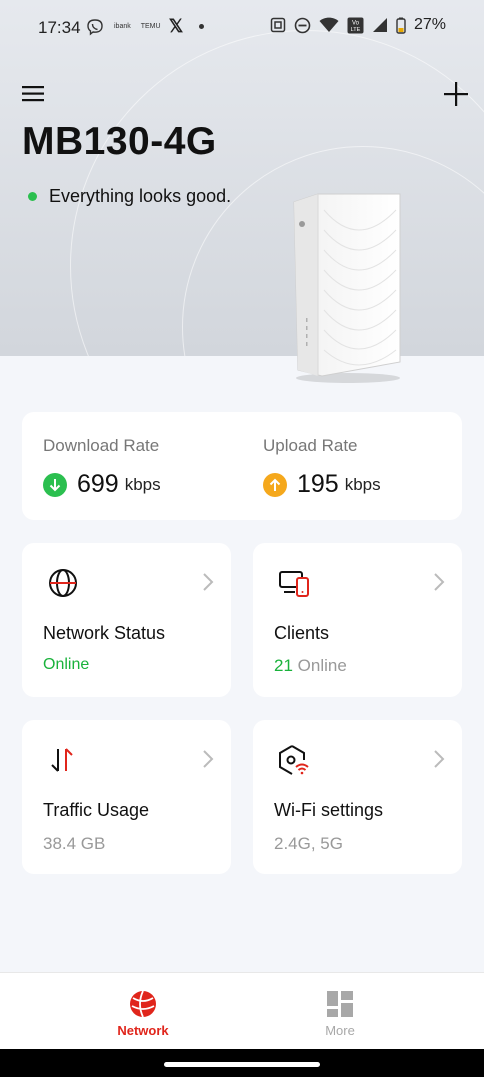 The width and height of the screenshot is (484, 1077). Describe the element at coordinates (32, 196) in the screenshot. I see `status-dot-icon` at that location.